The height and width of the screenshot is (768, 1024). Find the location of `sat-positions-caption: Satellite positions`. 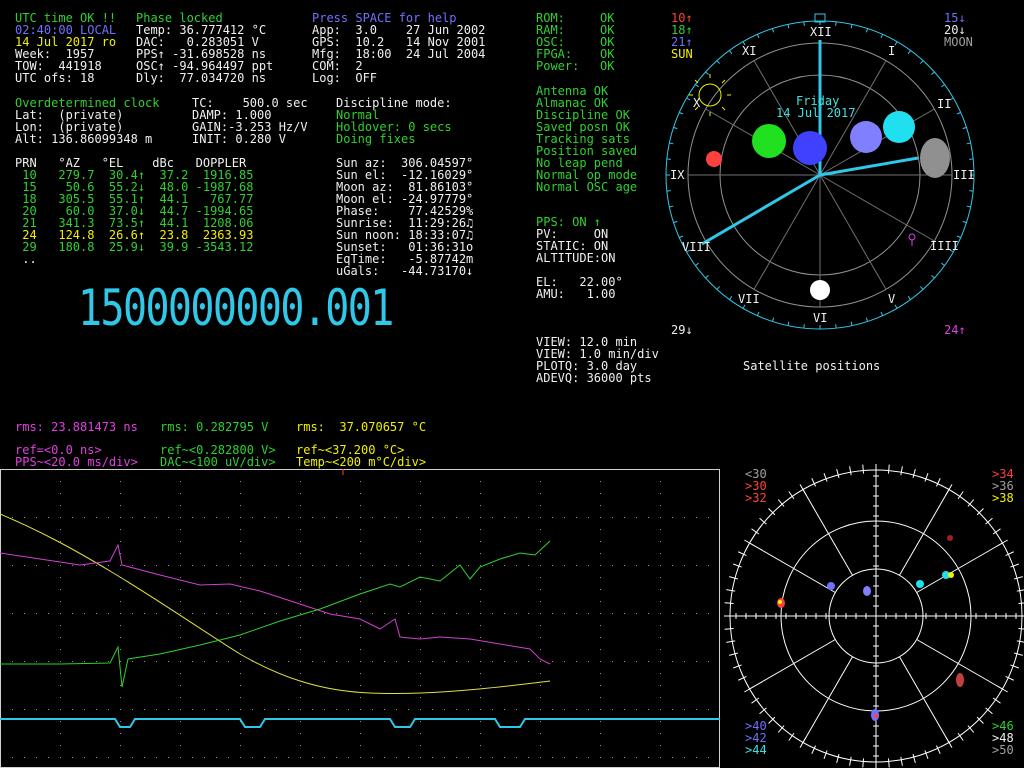

sat-positions-caption: Satellite positions is located at coordinates (812, 366).